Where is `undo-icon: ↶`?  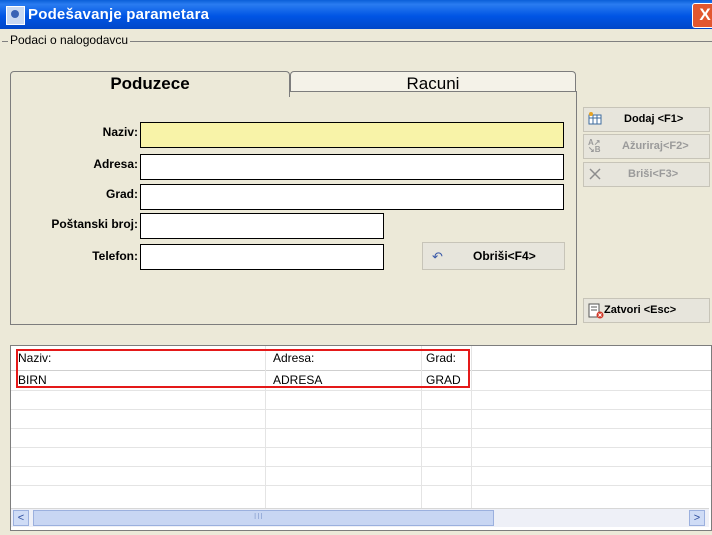
undo-icon: ↶ is located at coordinates (437, 256).